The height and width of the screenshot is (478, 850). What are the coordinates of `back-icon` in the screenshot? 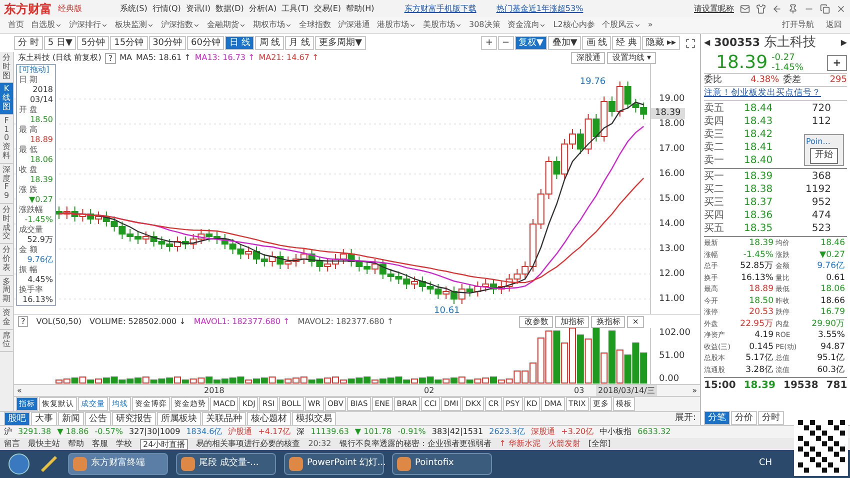 It's located at (777, 9).